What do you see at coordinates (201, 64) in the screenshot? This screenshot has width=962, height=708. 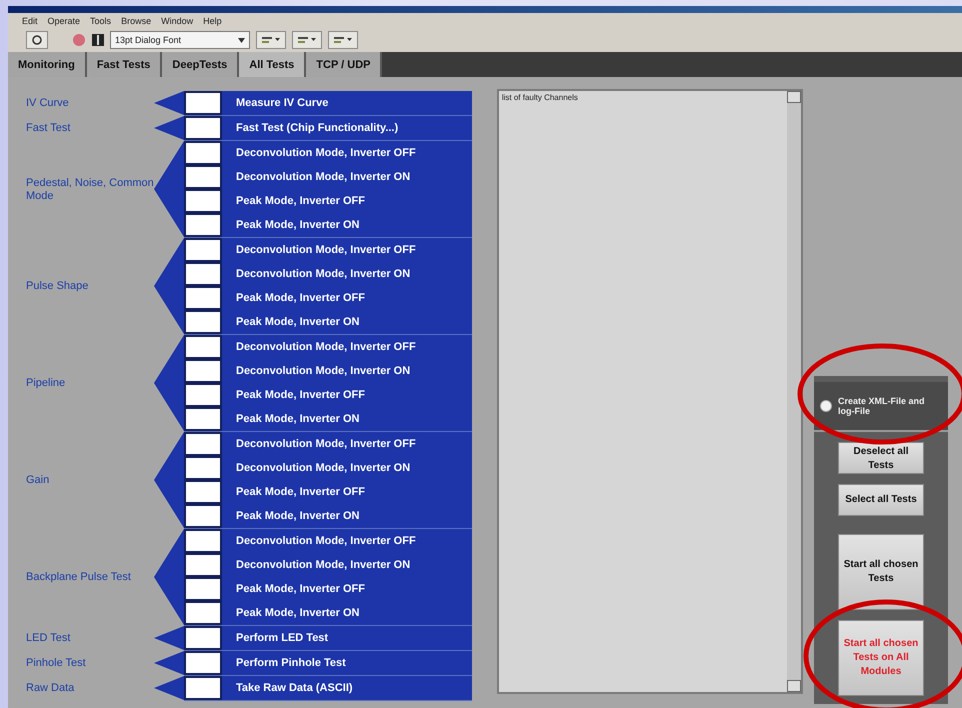 I see `tab: DeepTests` at bounding box center [201, 64].